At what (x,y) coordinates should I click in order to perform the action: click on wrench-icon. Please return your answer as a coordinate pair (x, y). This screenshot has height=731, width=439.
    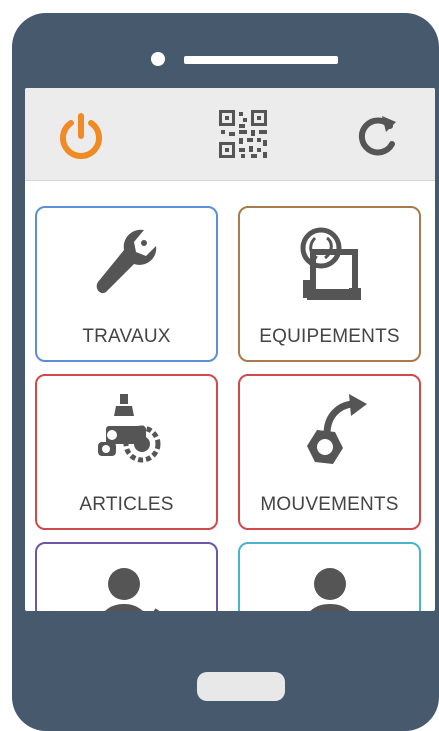
    Looking at the image, I should click on (127, 265).